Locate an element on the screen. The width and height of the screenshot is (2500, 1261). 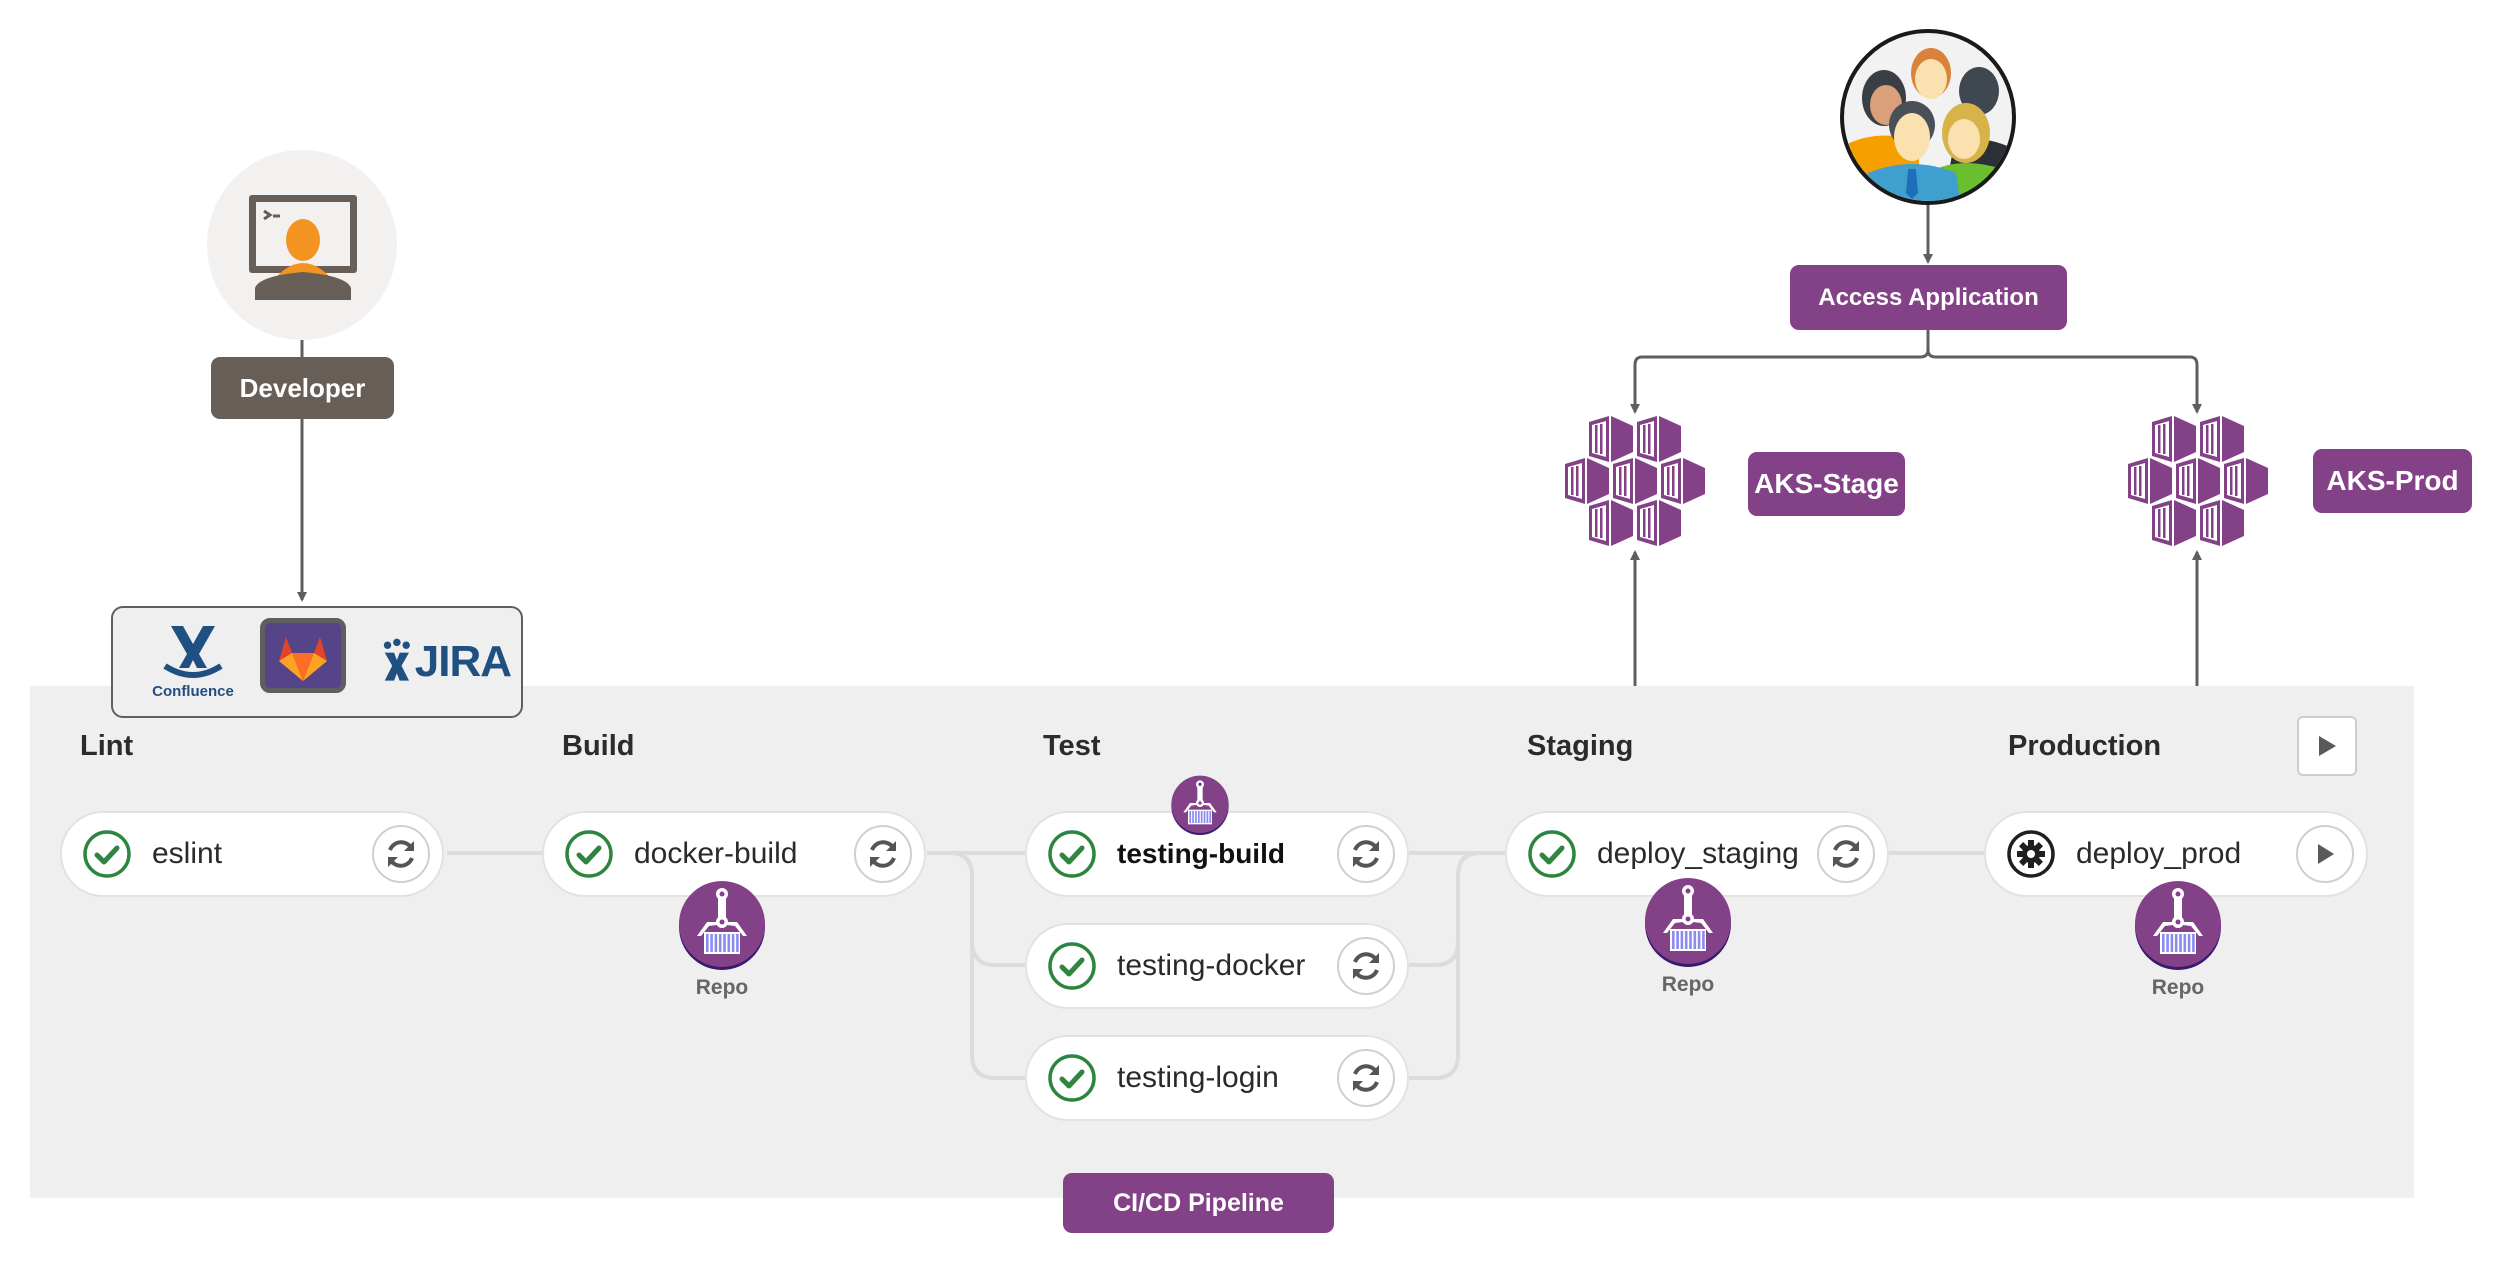
job-name: deploy_prod is located at coordinates (2159, 853).